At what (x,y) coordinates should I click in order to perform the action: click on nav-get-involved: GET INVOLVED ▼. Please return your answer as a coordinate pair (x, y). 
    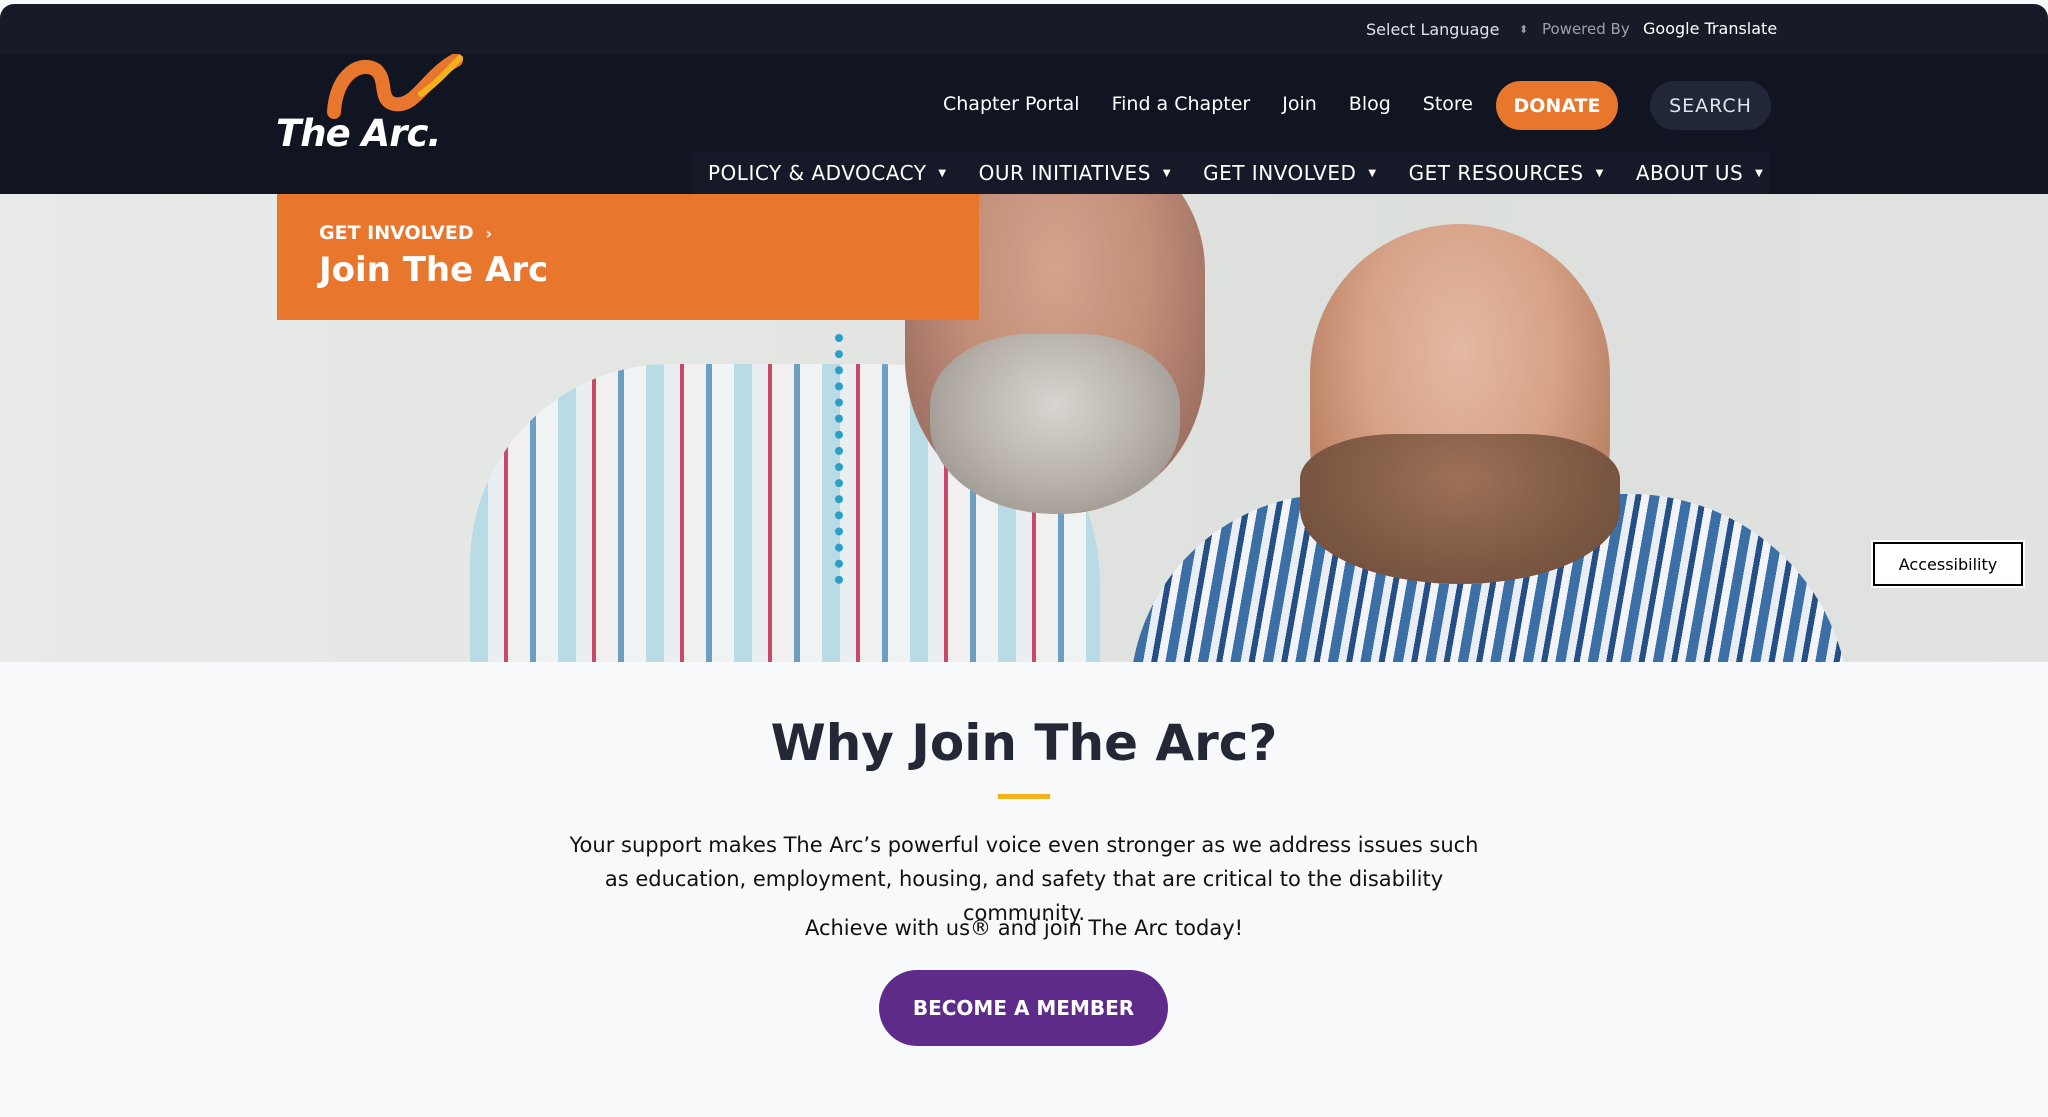
    Looking at the image, I should click on (1290, 173).